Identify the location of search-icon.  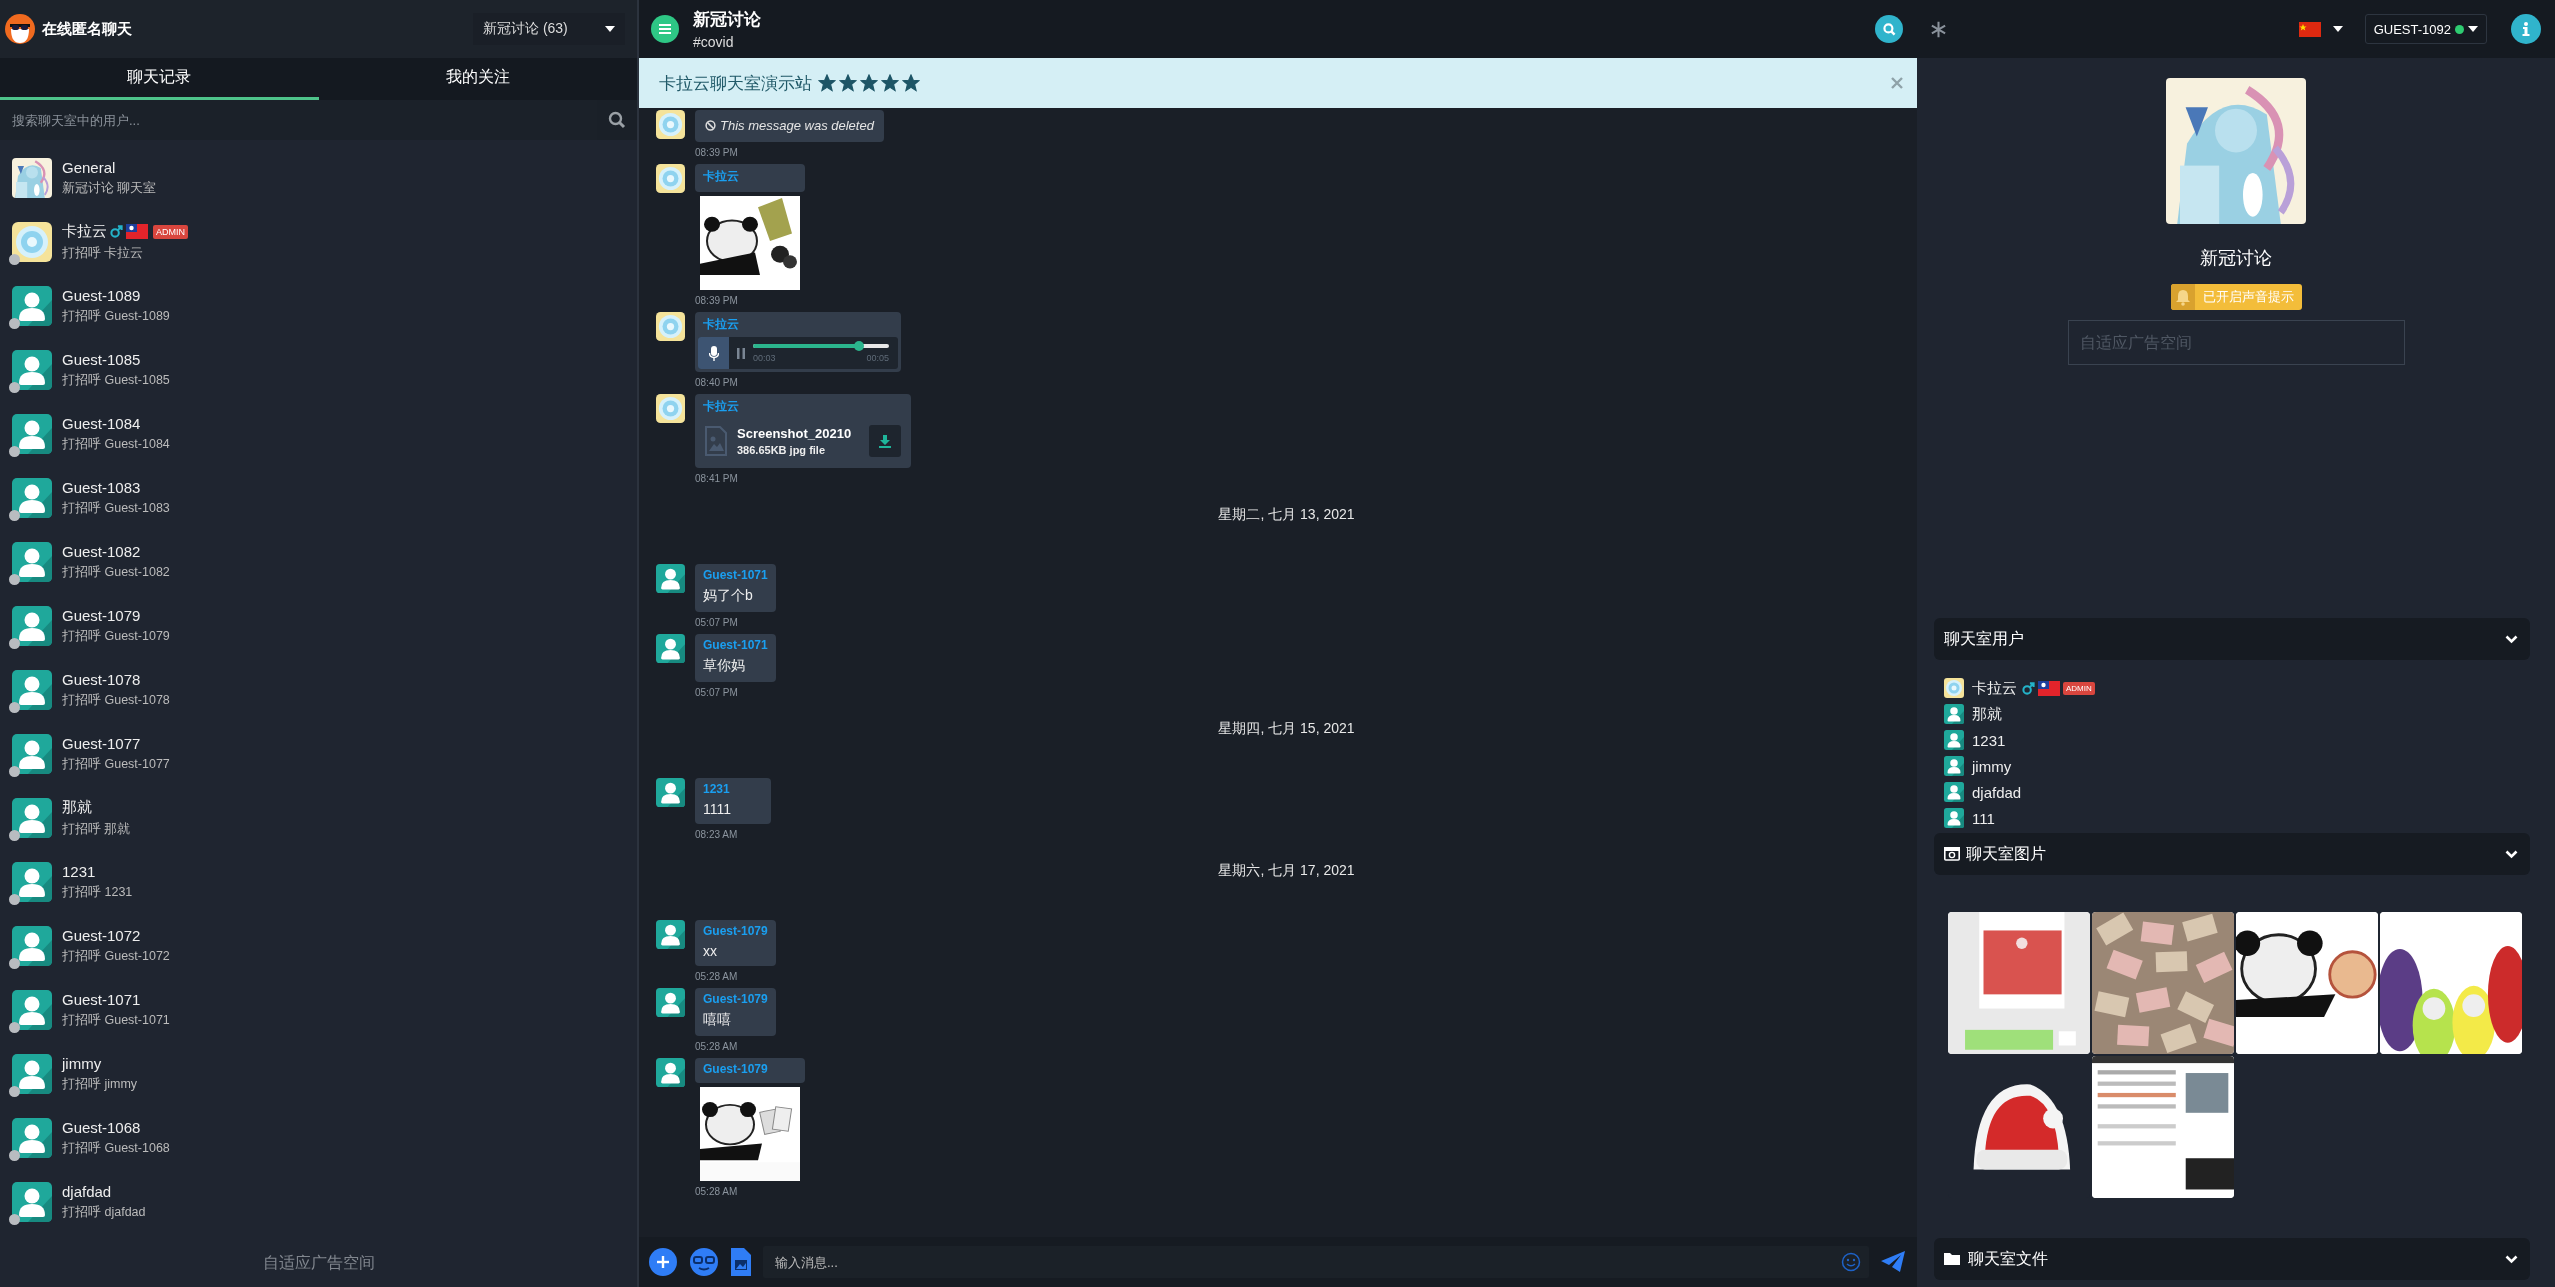
(617, 120).